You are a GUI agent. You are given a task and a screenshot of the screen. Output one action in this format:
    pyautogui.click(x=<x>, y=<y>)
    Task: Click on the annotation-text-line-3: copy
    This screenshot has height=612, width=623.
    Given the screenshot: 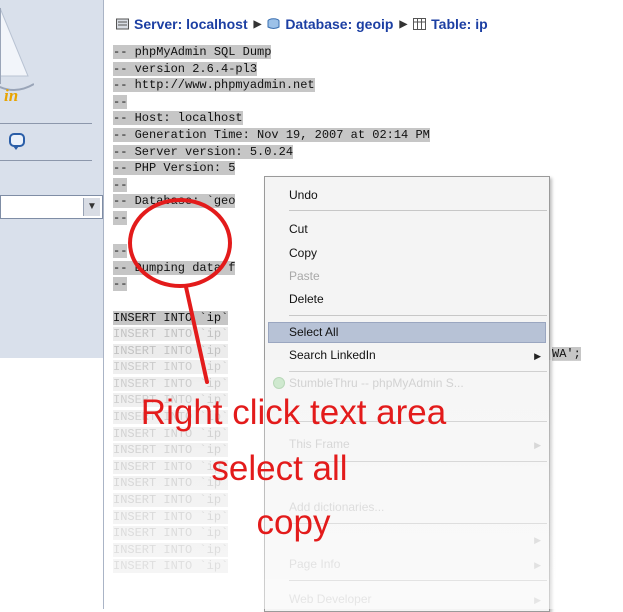 What is the action you would take?
    pyautogui.click(x=293, y=522)
    